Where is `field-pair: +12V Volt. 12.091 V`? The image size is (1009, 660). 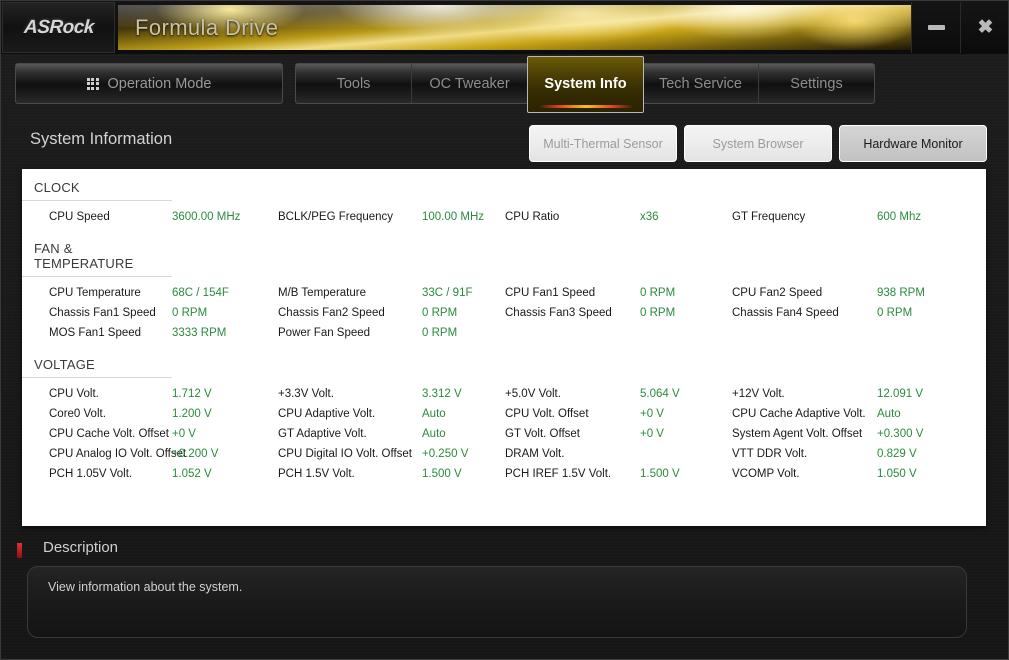 field-pair: +12V Volt. 12.091 V is located at coordinates (837, 394).